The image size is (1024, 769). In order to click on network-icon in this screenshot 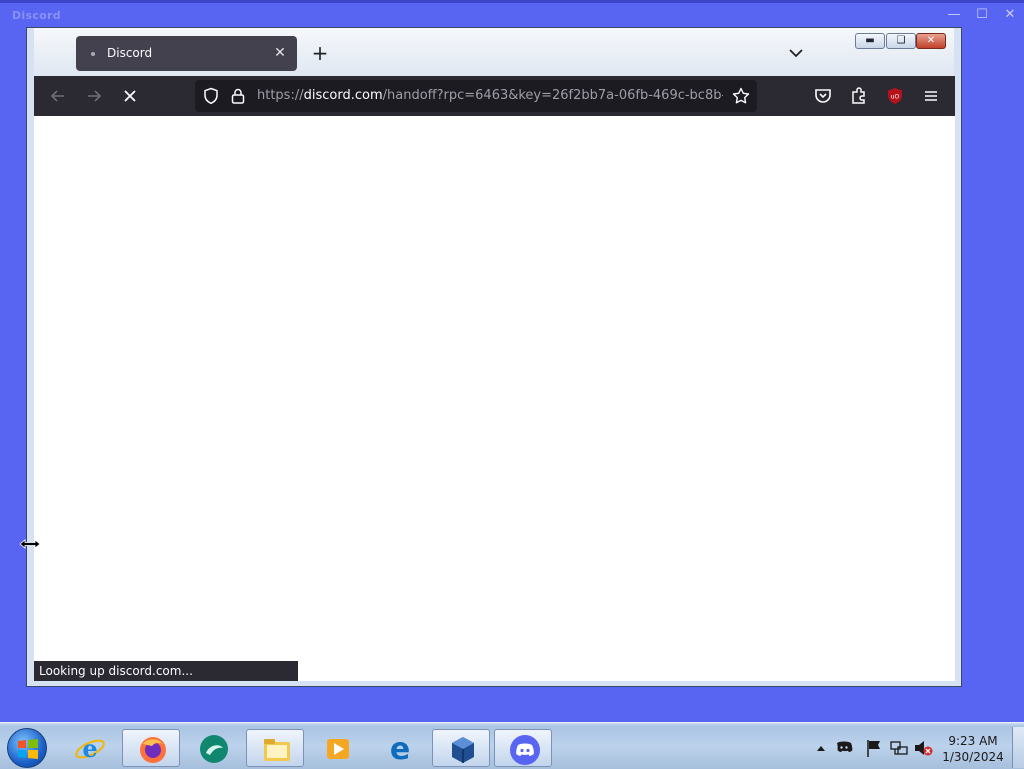, I will do `click(899, 748)`.